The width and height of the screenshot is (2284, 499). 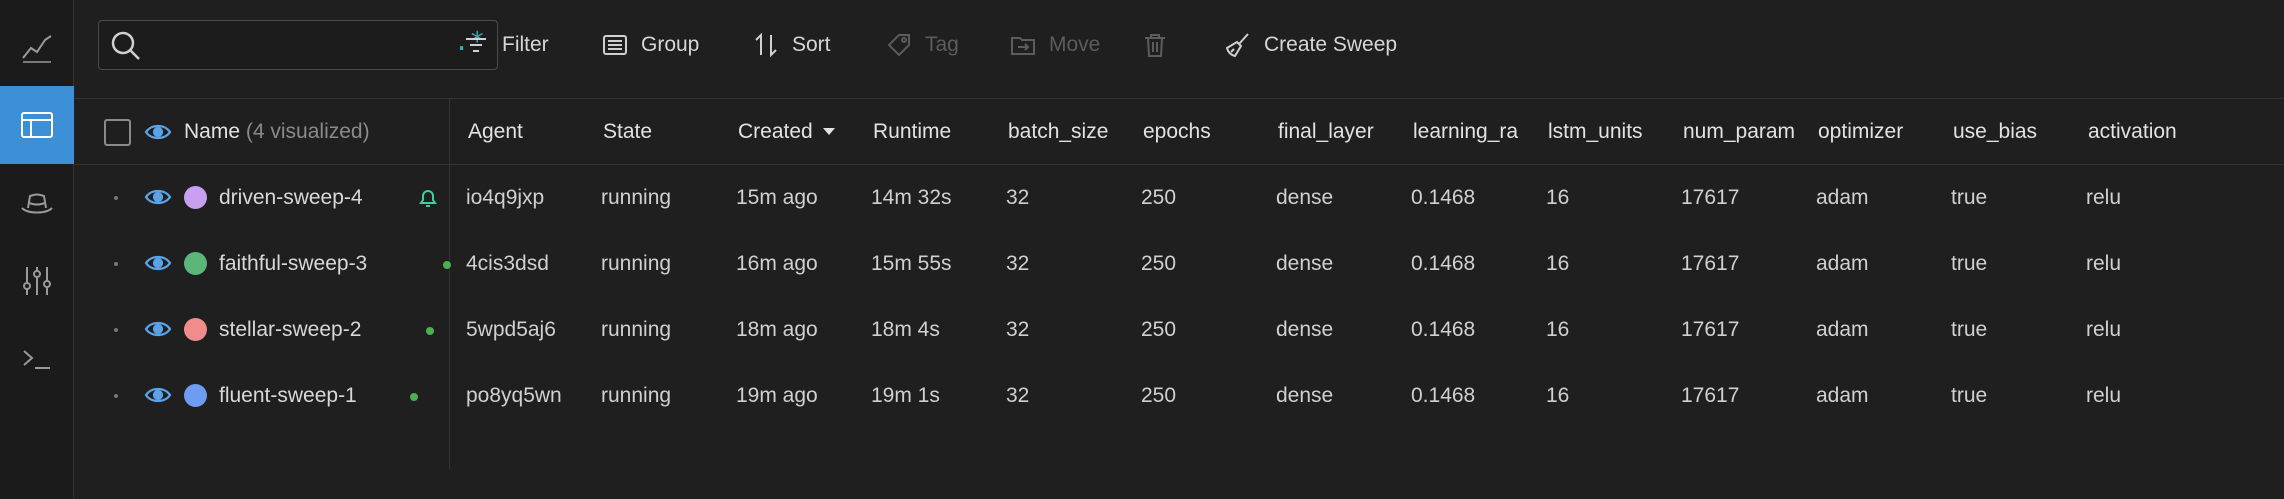 What do you see at coordinates (912, 132) in the screenshot?
I see `column-header: Runtime` at bounding box center [912, 132].